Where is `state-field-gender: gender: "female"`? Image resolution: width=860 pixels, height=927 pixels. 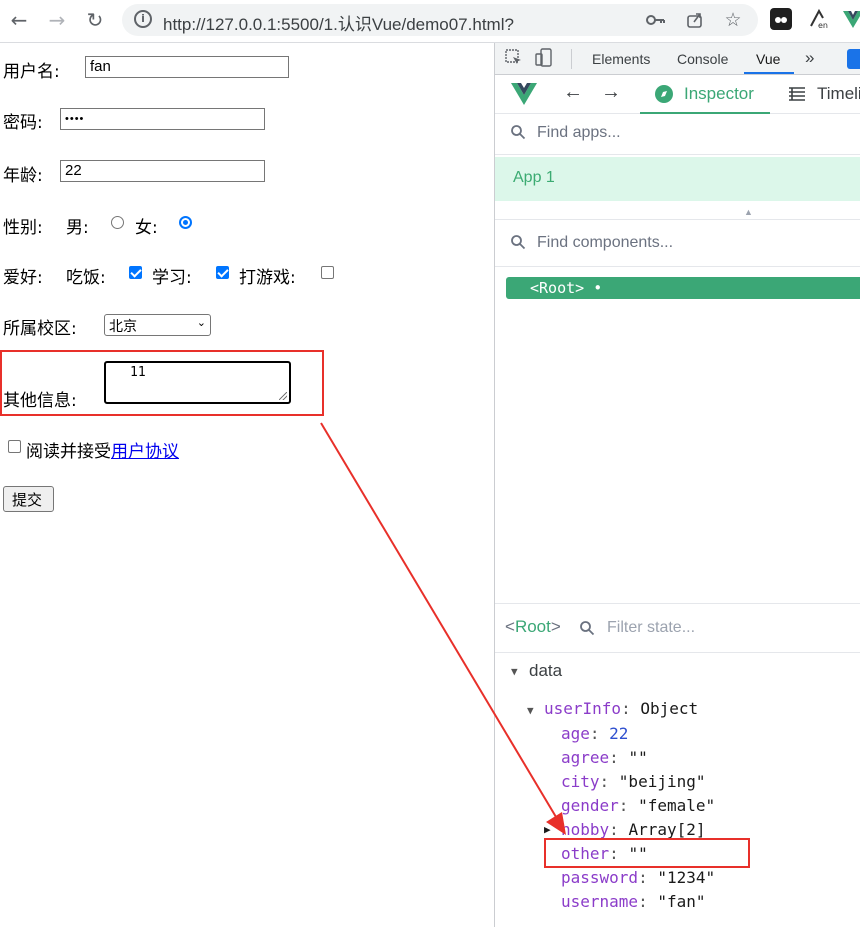
state-field-gender: gender: "female" is located at coordinates (638, 805).